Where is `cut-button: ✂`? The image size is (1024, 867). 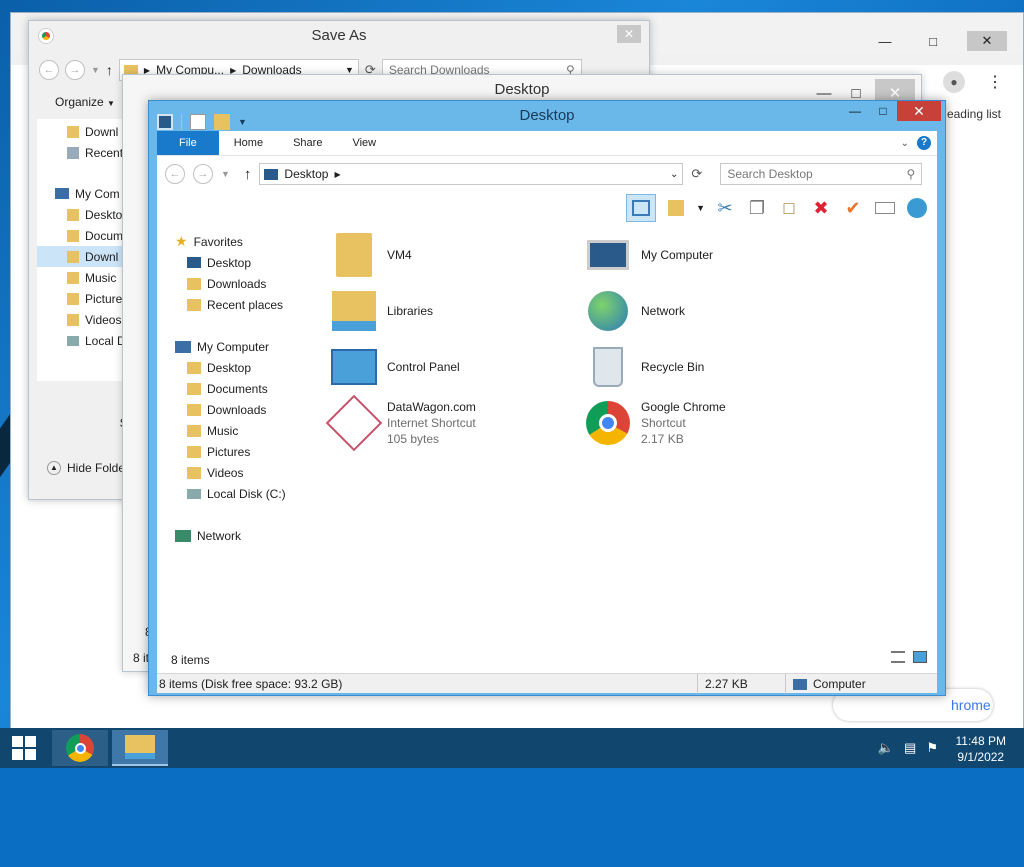
cut-button: ✂ is located at coordinates (725, 208).